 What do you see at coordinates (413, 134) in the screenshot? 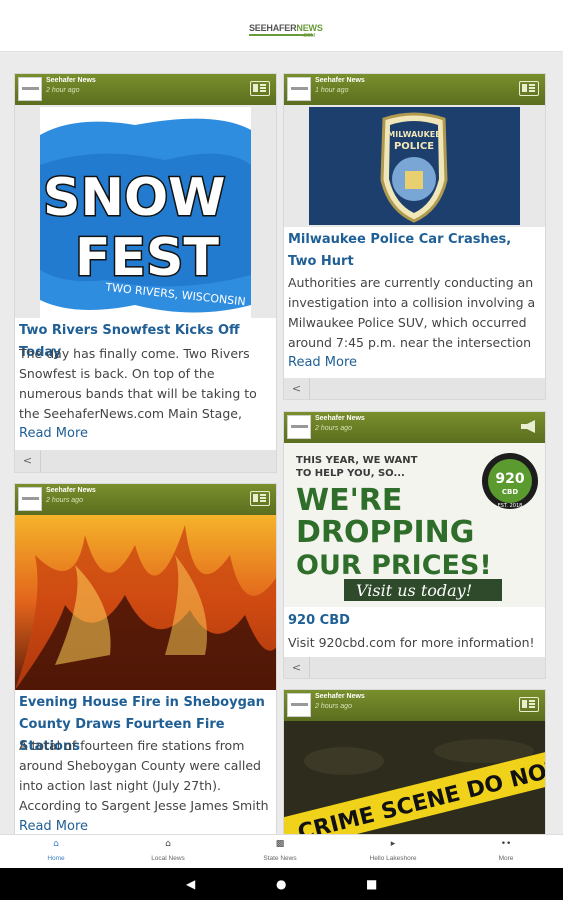
I see `badge-top-text: MILWAUKEE` at bounding box center [413, 134].